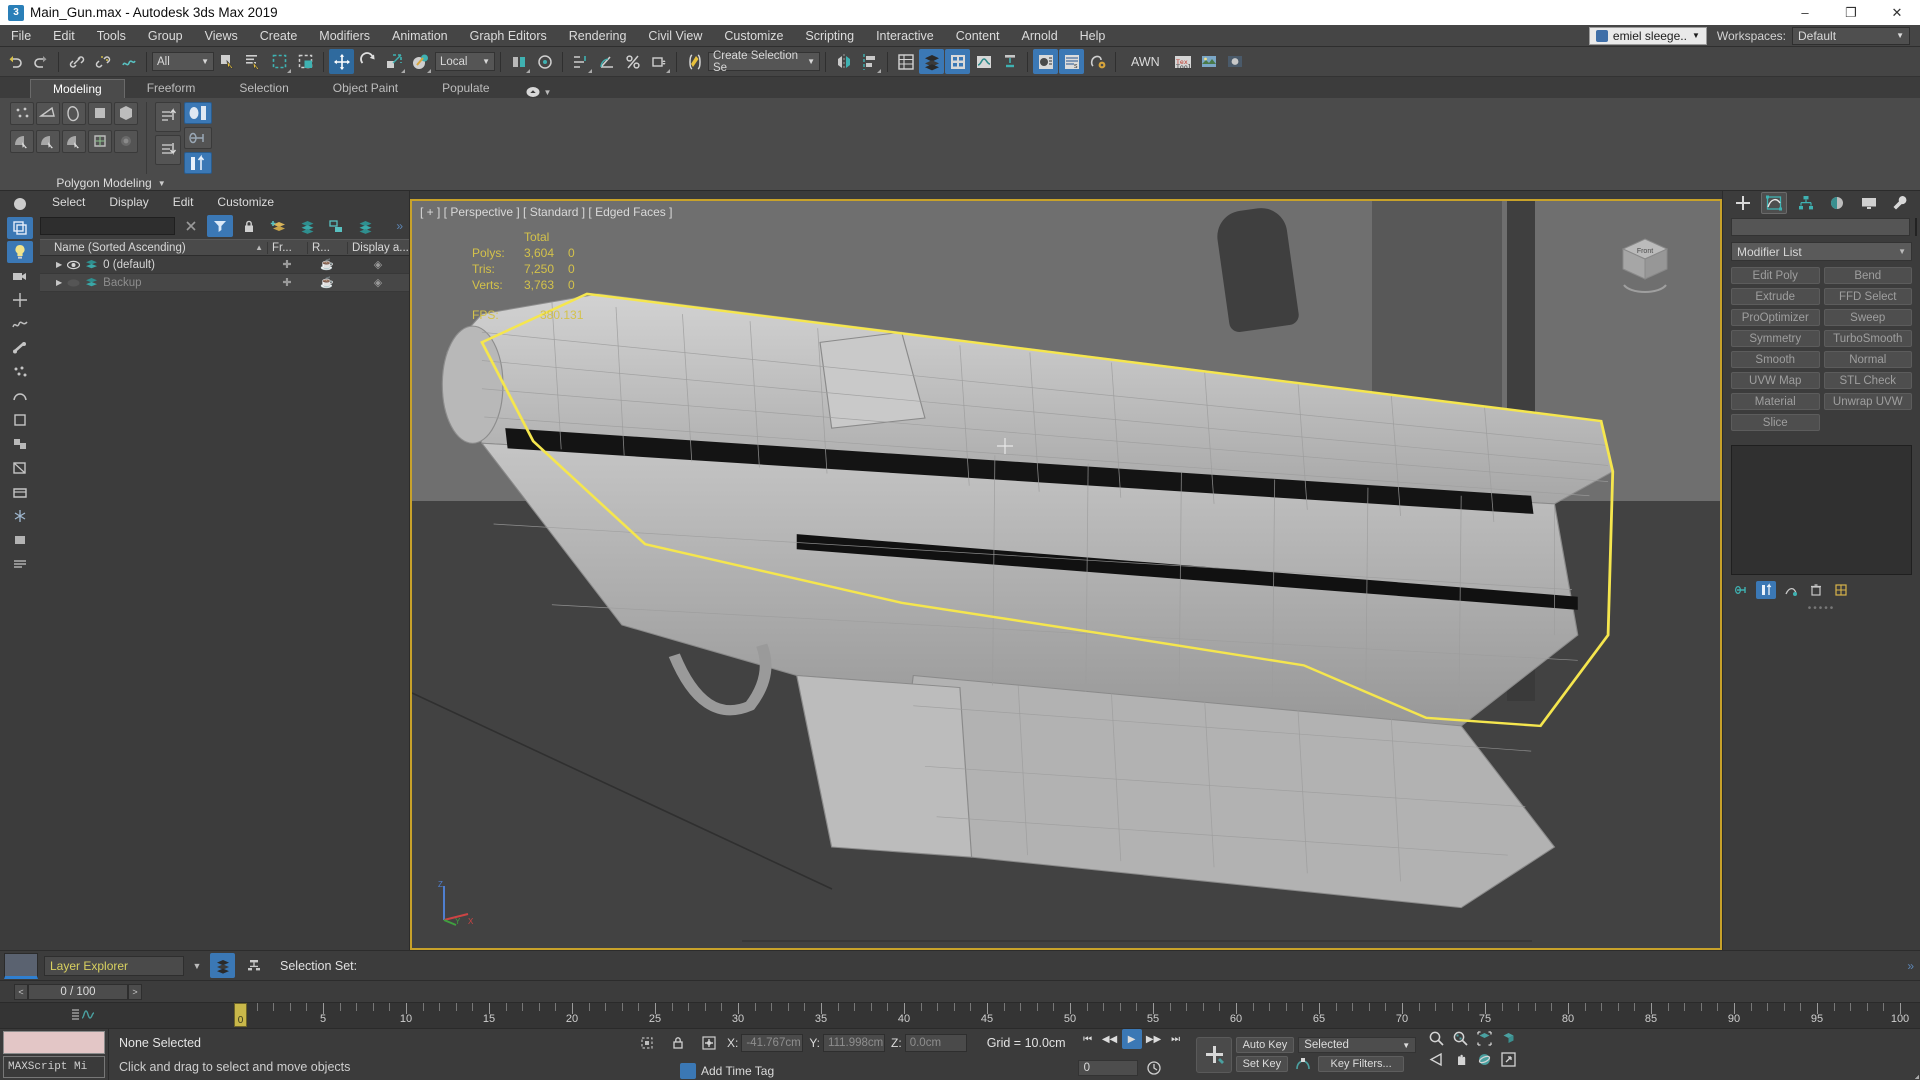  Describe the element at coordinates (1696, 1064) in the screenshot. I see `orbit-icon` at that location.